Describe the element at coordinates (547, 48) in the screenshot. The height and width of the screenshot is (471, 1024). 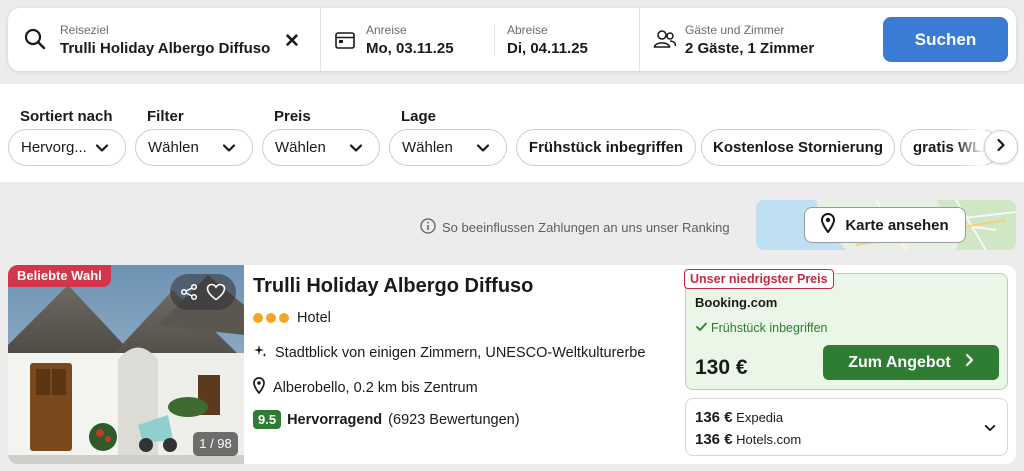
I see `checkout-value: Di, 04.11.25` at that location.